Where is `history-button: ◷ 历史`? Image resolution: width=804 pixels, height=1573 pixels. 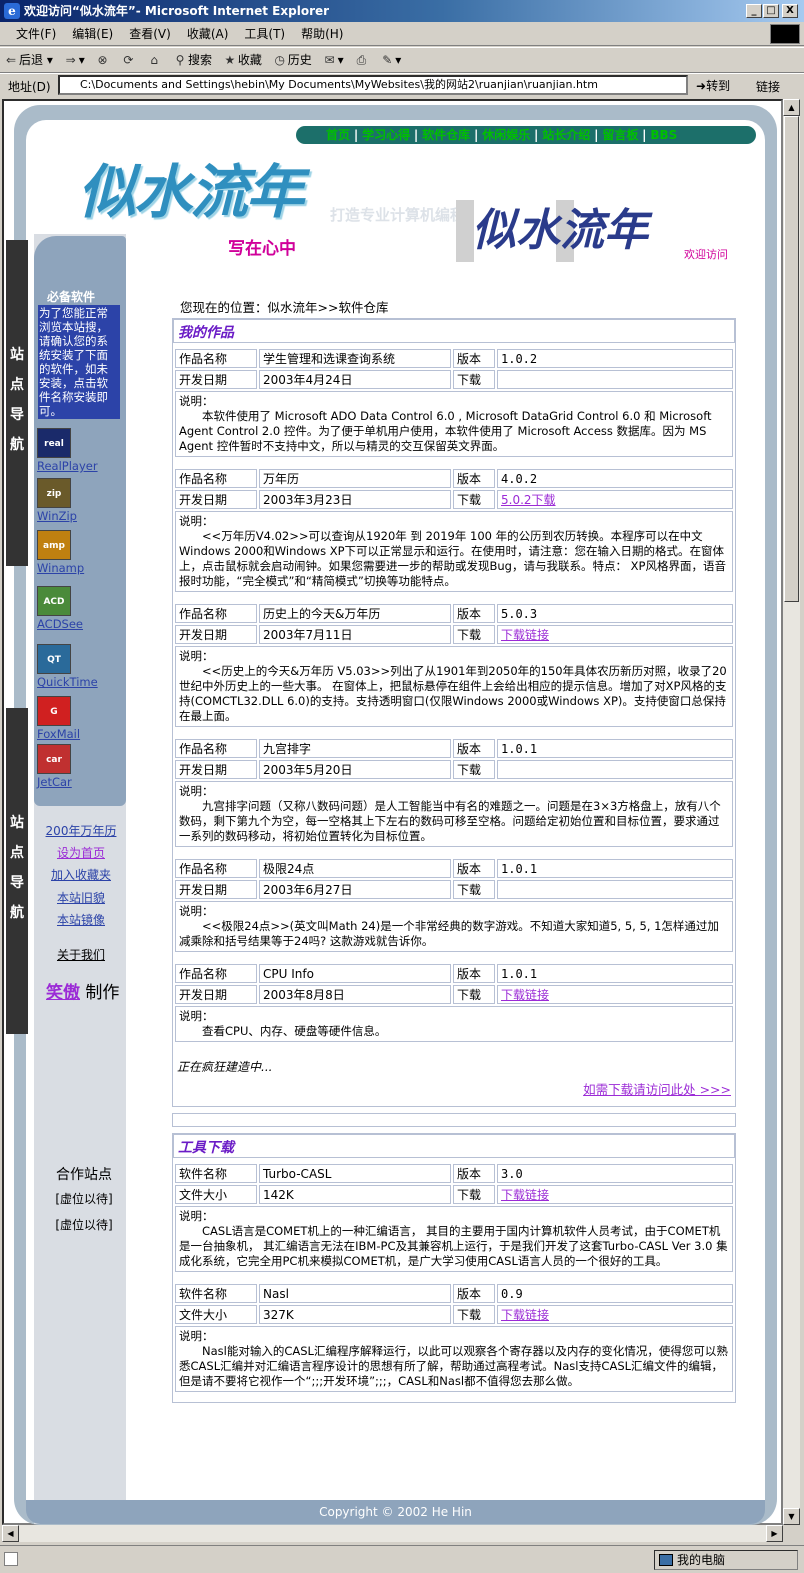
history-button: ◷ 历史 is located at coordinates (292, 60).